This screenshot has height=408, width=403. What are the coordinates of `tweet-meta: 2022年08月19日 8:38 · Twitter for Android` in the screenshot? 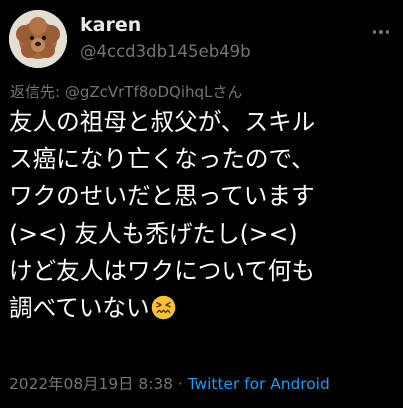 It's located at (169, 384).